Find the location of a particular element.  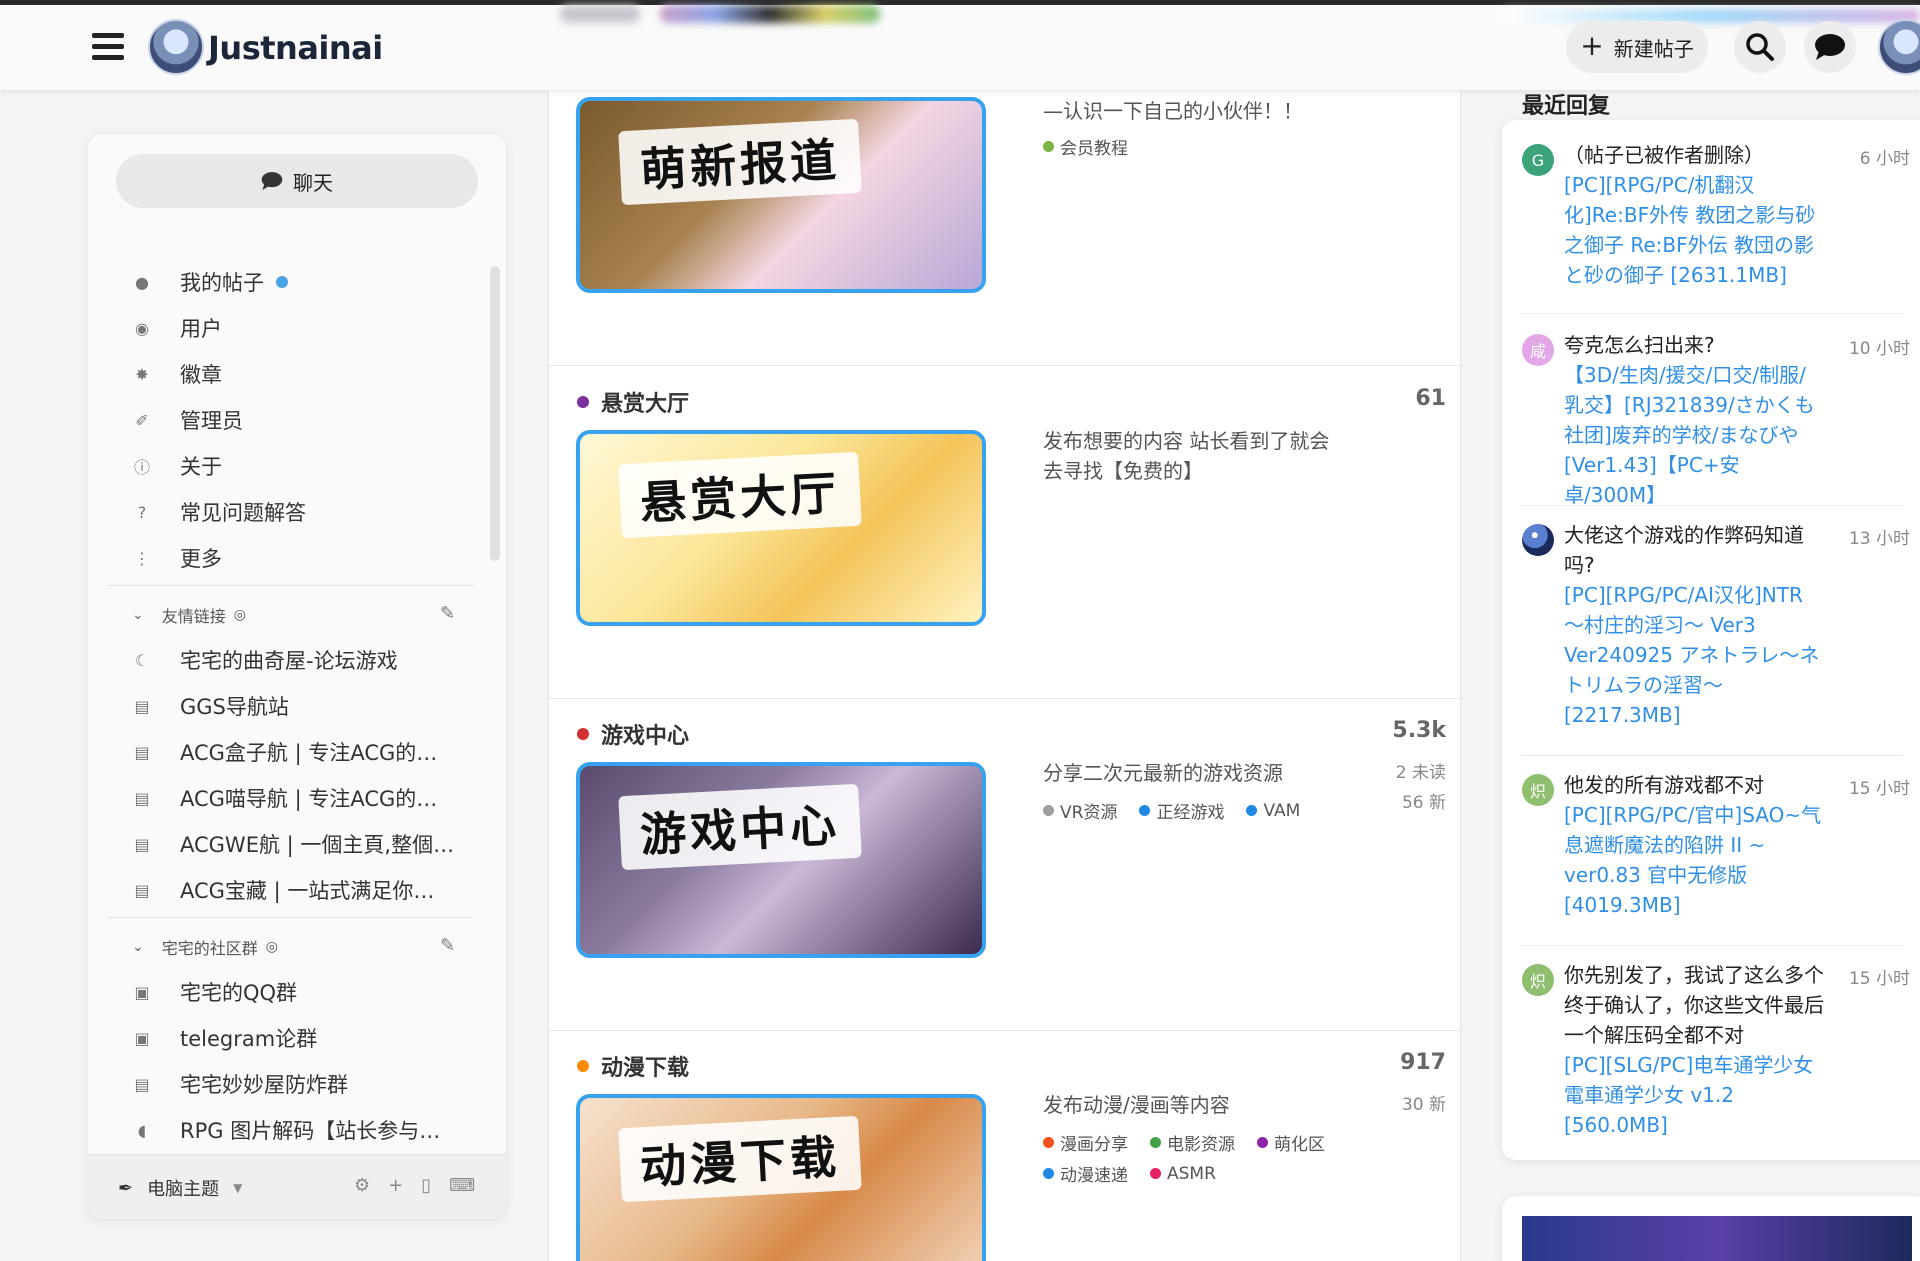

recent-replies-title: 最近回复 is located at coordinates (1566, 106).